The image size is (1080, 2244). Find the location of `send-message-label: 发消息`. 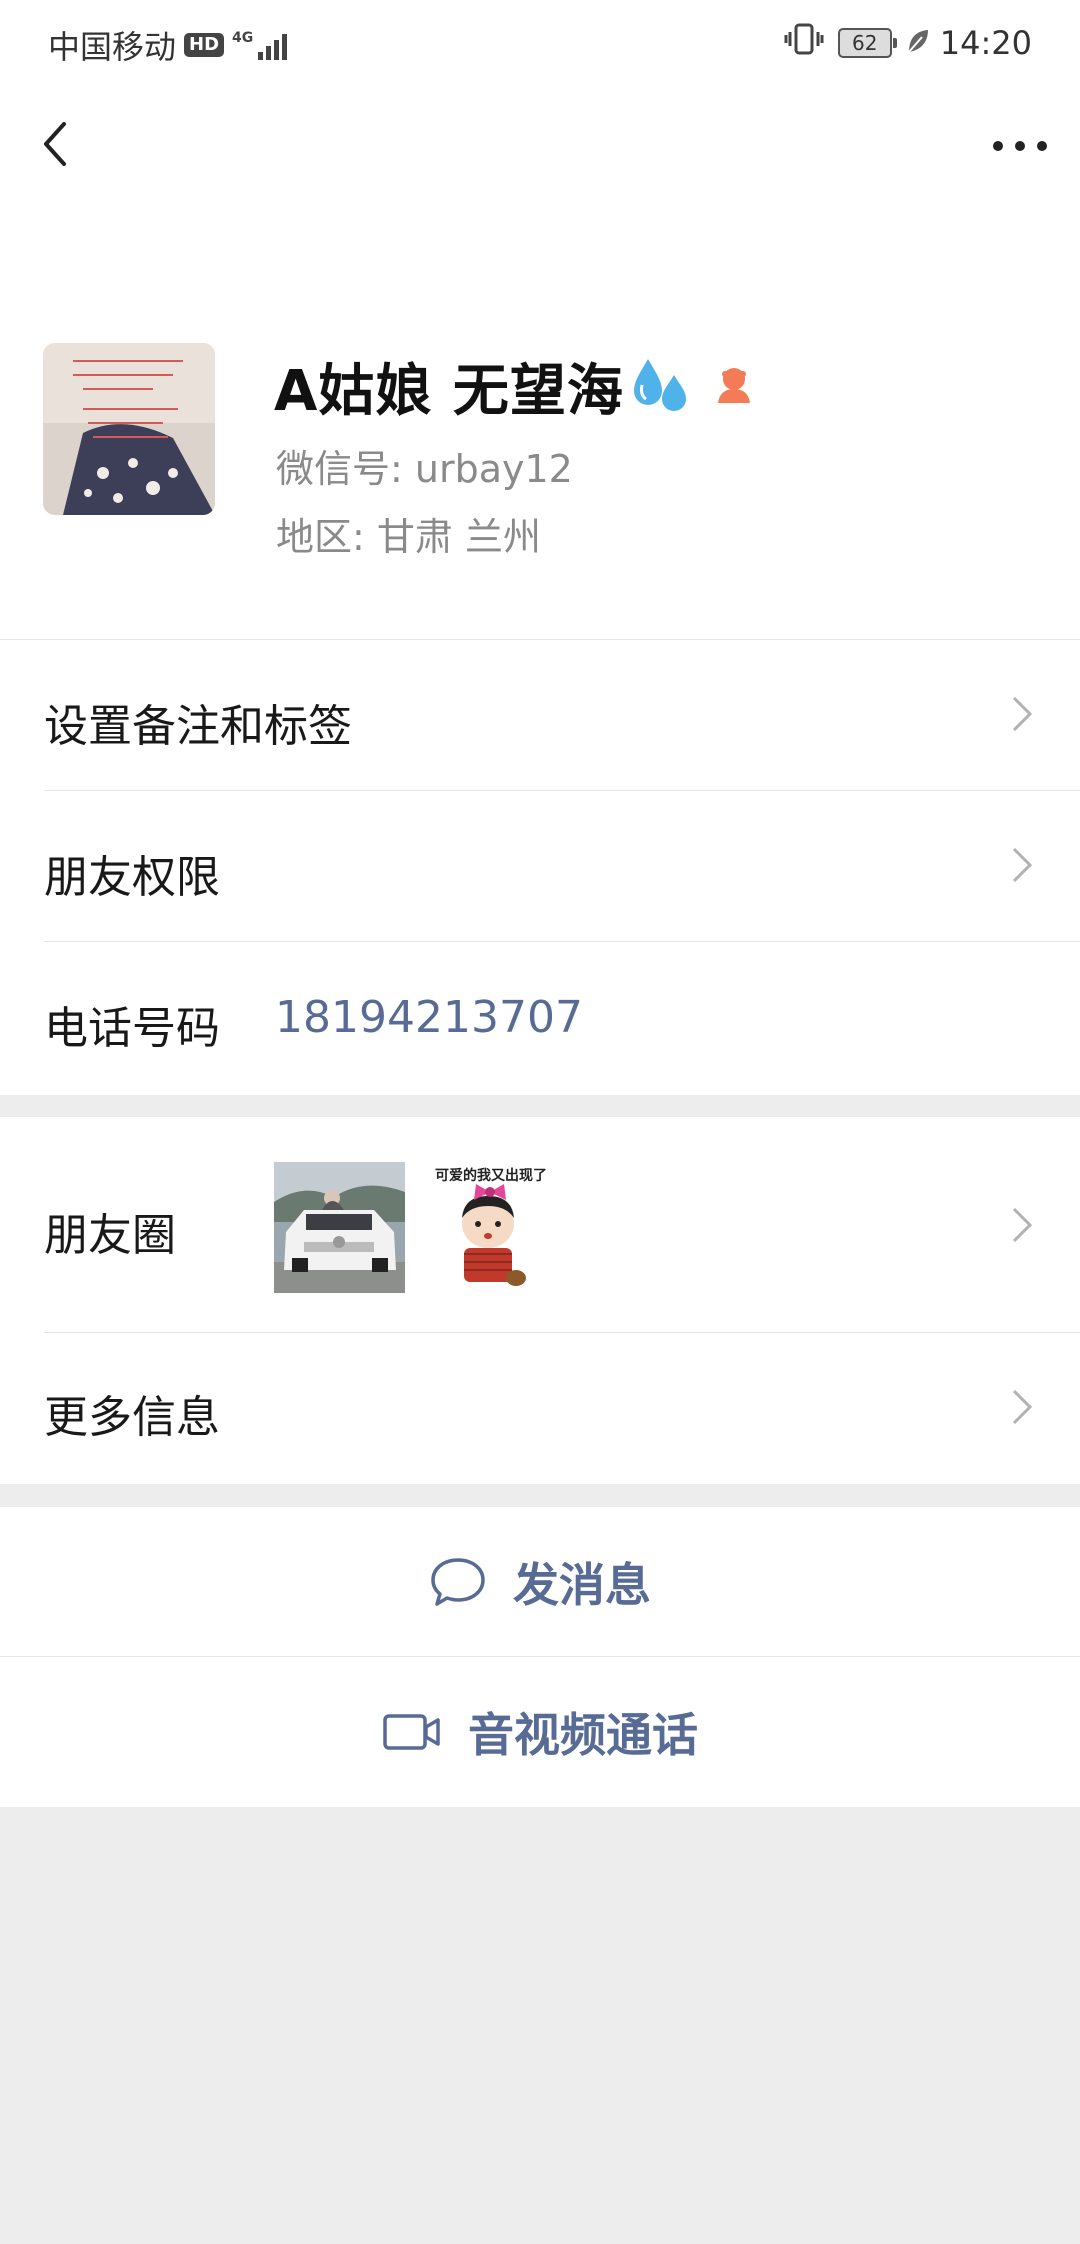

send-message-label: 发消息 is located at coordinates (582, 1585).